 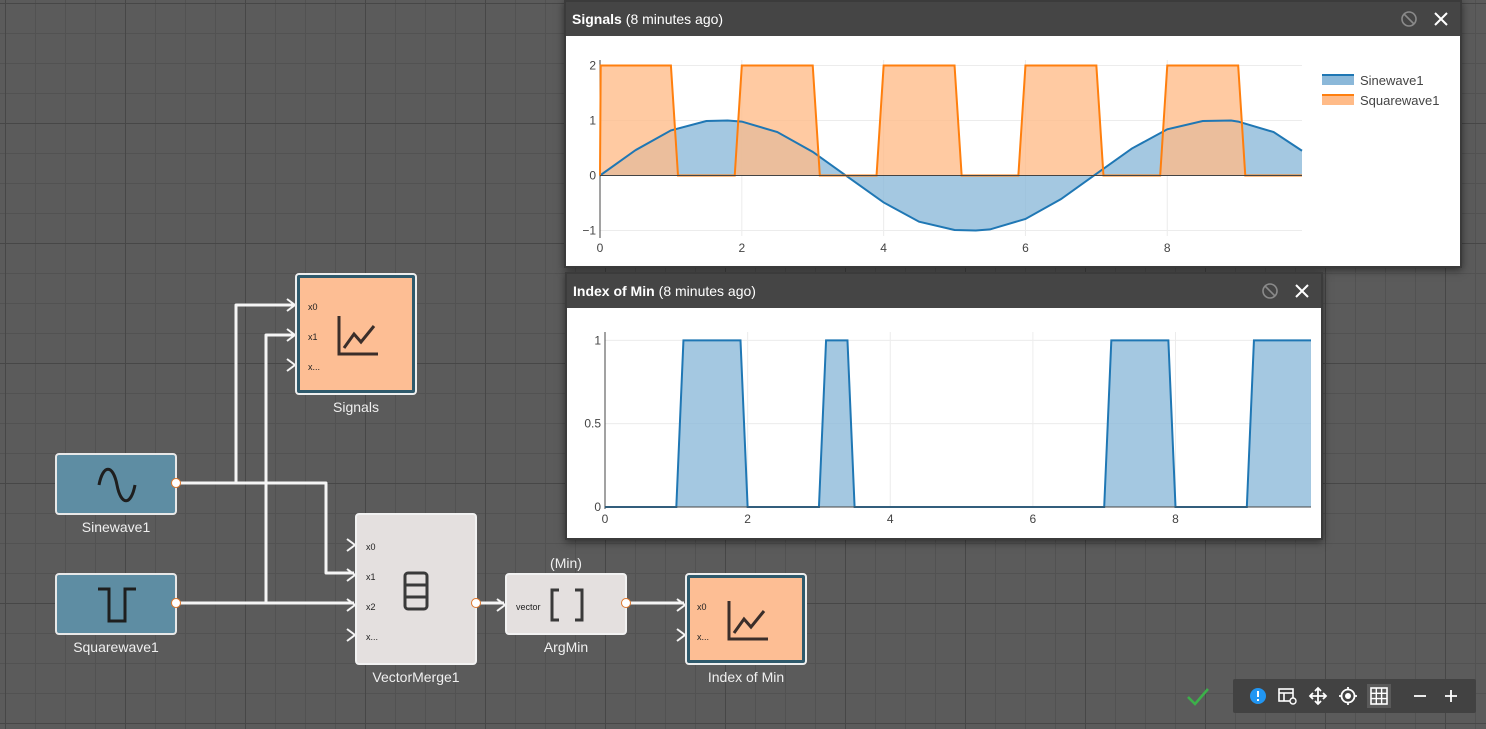 What do you see at coordinates (1400, 100) in the screenshot?
I see `legend-label-1: Squarewave1` at bounding box center [1400, 100].